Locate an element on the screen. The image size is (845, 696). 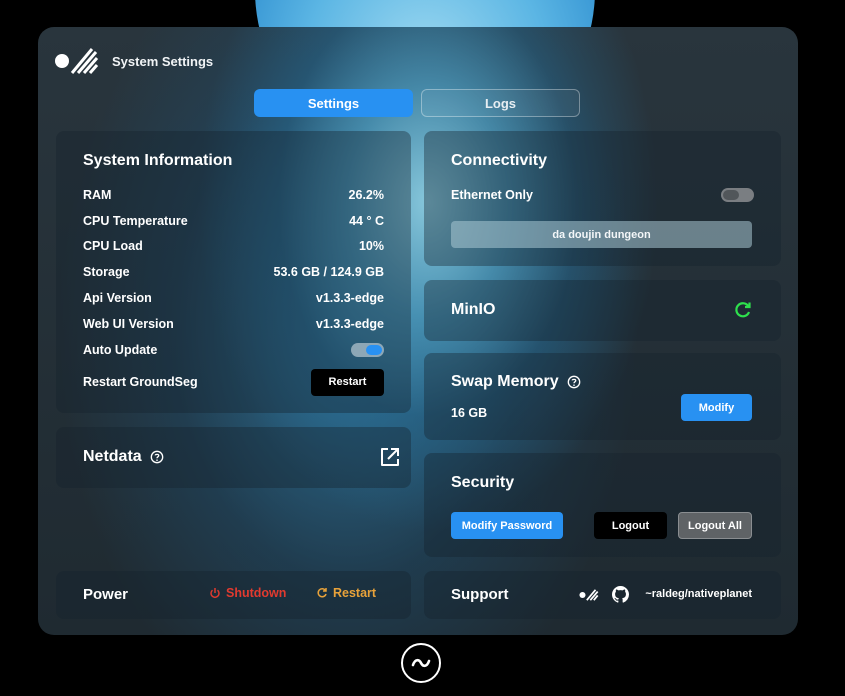
system-information-title: System Information is located at coordinates (158, 160).